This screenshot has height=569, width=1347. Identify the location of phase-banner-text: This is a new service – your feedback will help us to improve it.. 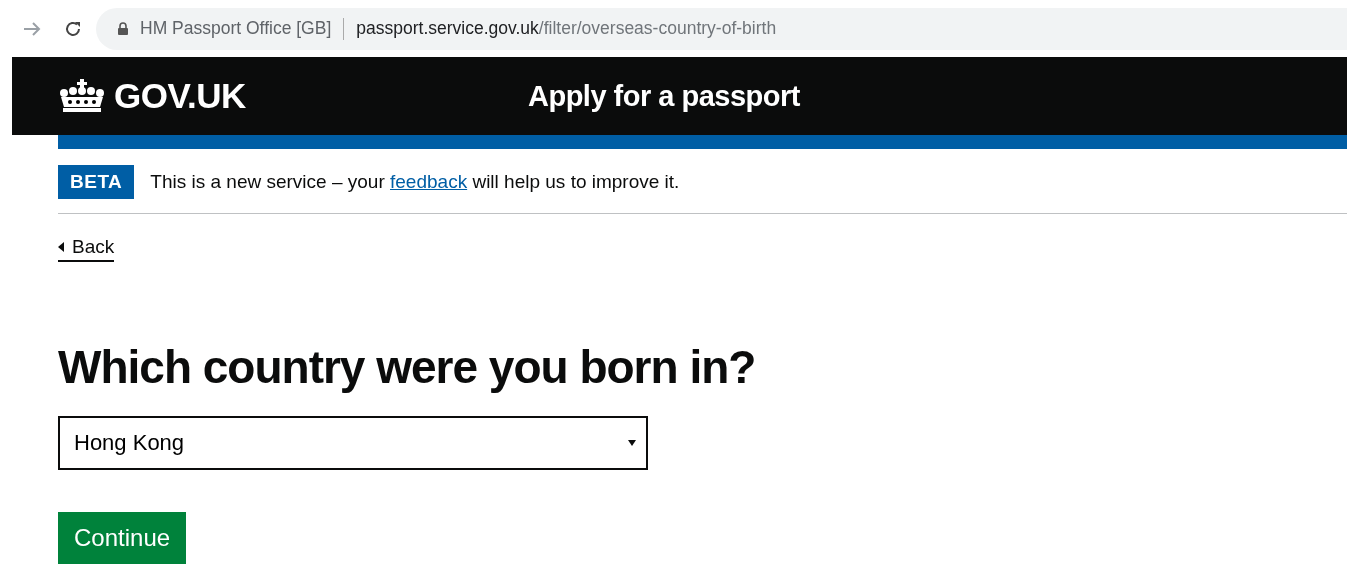
(415, 182).